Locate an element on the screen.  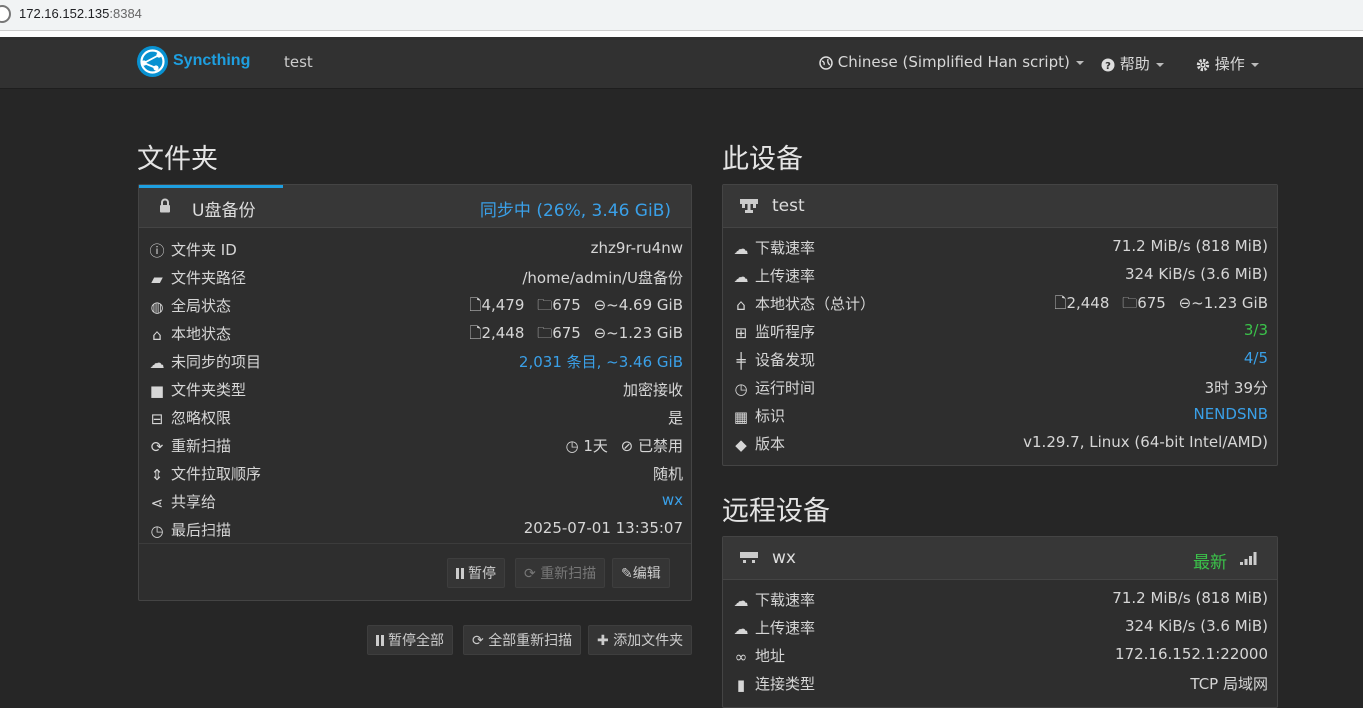
row-label: ◍ 全局状态 is located at coordinates (190, 305).